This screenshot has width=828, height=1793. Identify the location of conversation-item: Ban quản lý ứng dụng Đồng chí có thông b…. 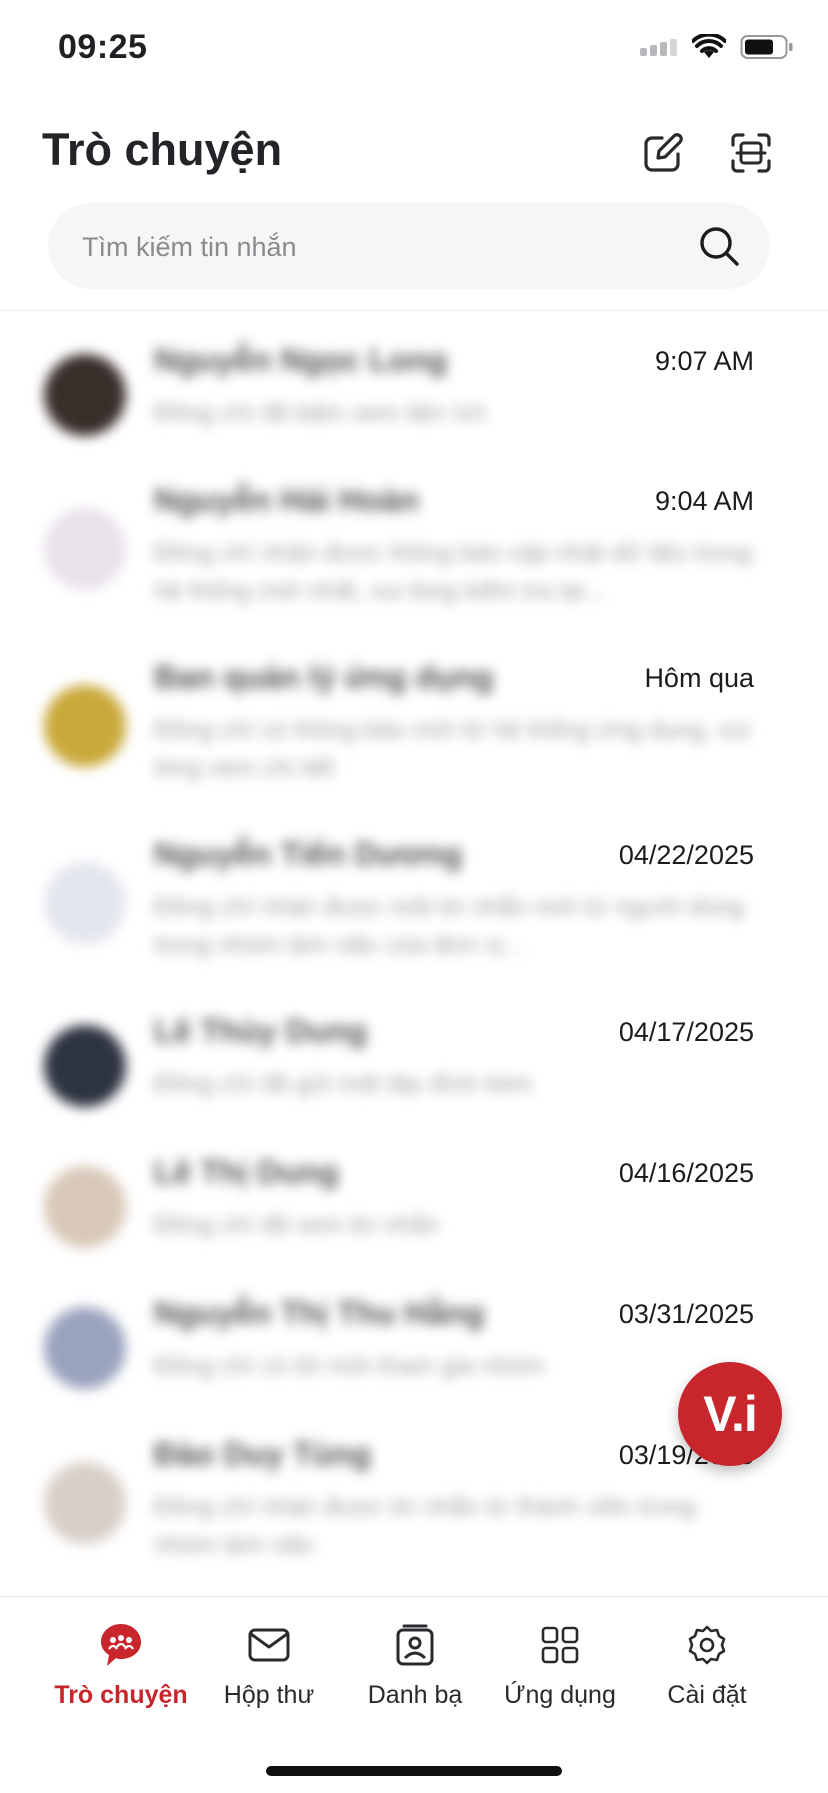
(414, 734).